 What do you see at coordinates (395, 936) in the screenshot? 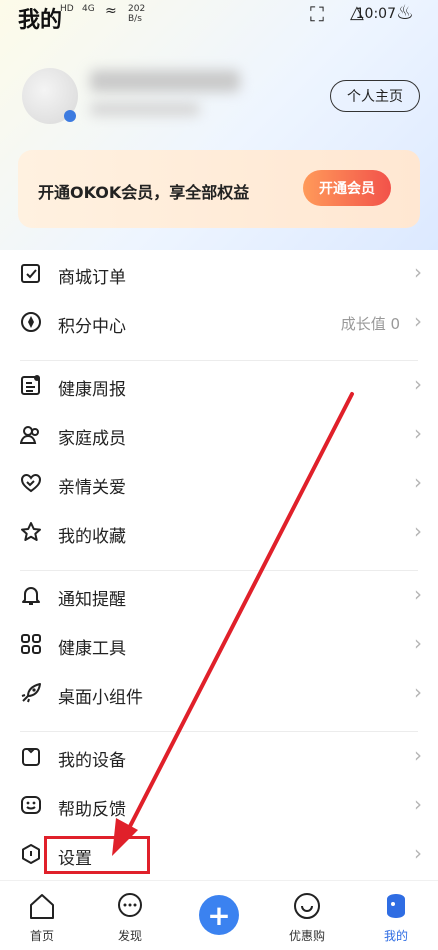
I see `tab-label: 我的` at bounding box center [395, 936].